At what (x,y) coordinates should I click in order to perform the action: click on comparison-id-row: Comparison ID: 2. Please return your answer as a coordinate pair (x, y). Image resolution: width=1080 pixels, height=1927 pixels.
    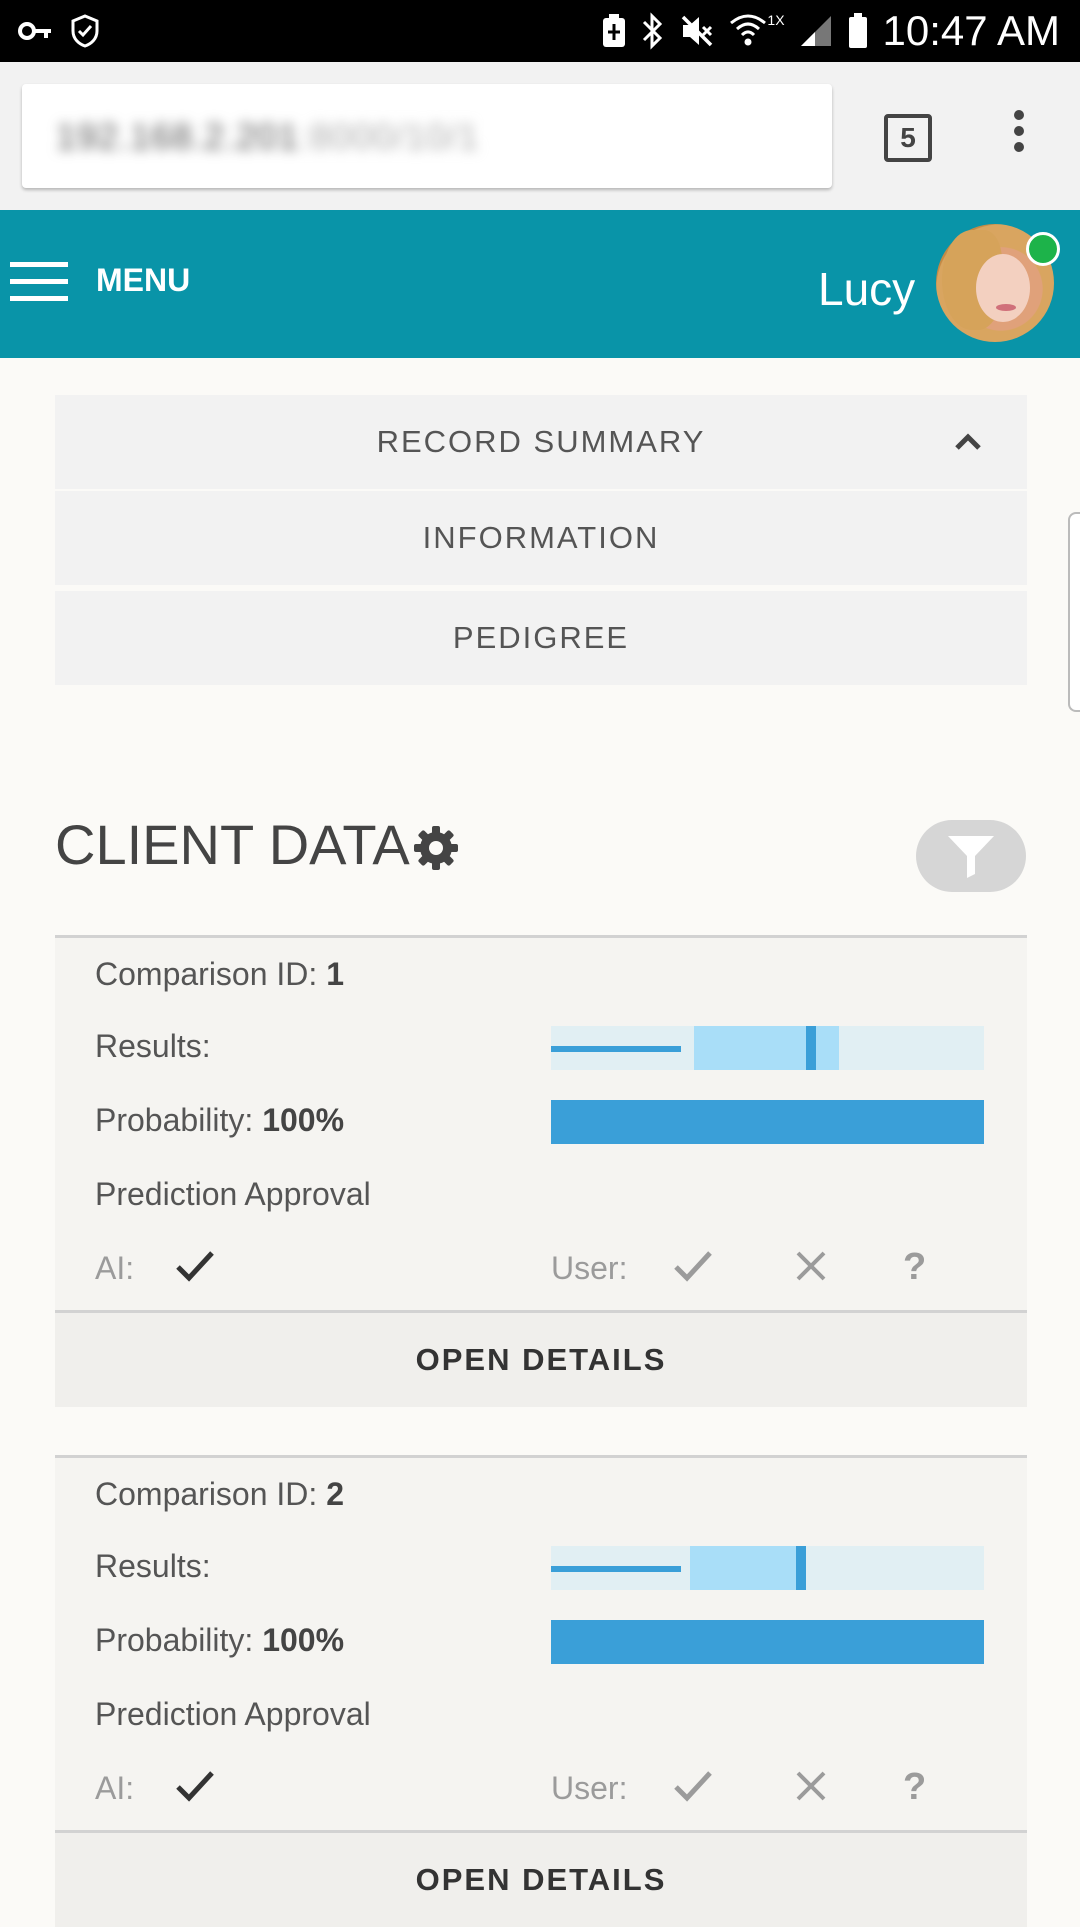
    Looking at the image, I should click on (219, 1494).